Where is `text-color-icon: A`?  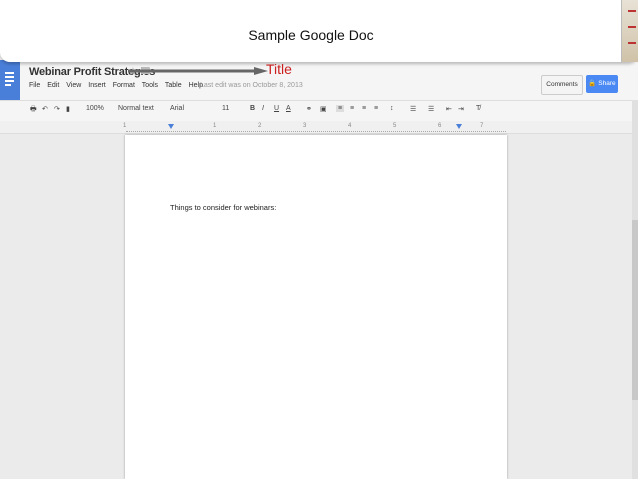 text-color-icon: A is located at coordinates (288, 108).